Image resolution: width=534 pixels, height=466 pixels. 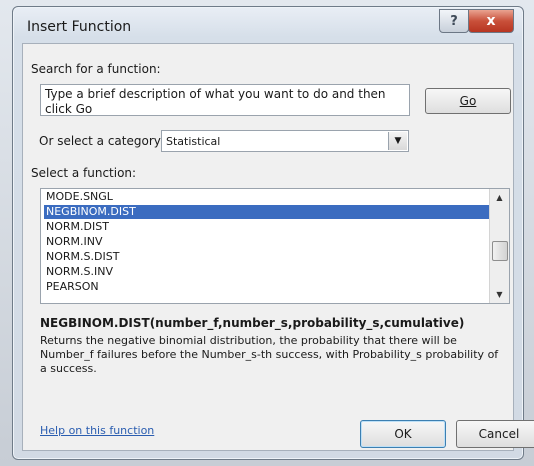 What do you see at coordinates (268, 25) in the screenshot?
I see `title-bar: Insert Function ? x` at bounding box center [268, 25].